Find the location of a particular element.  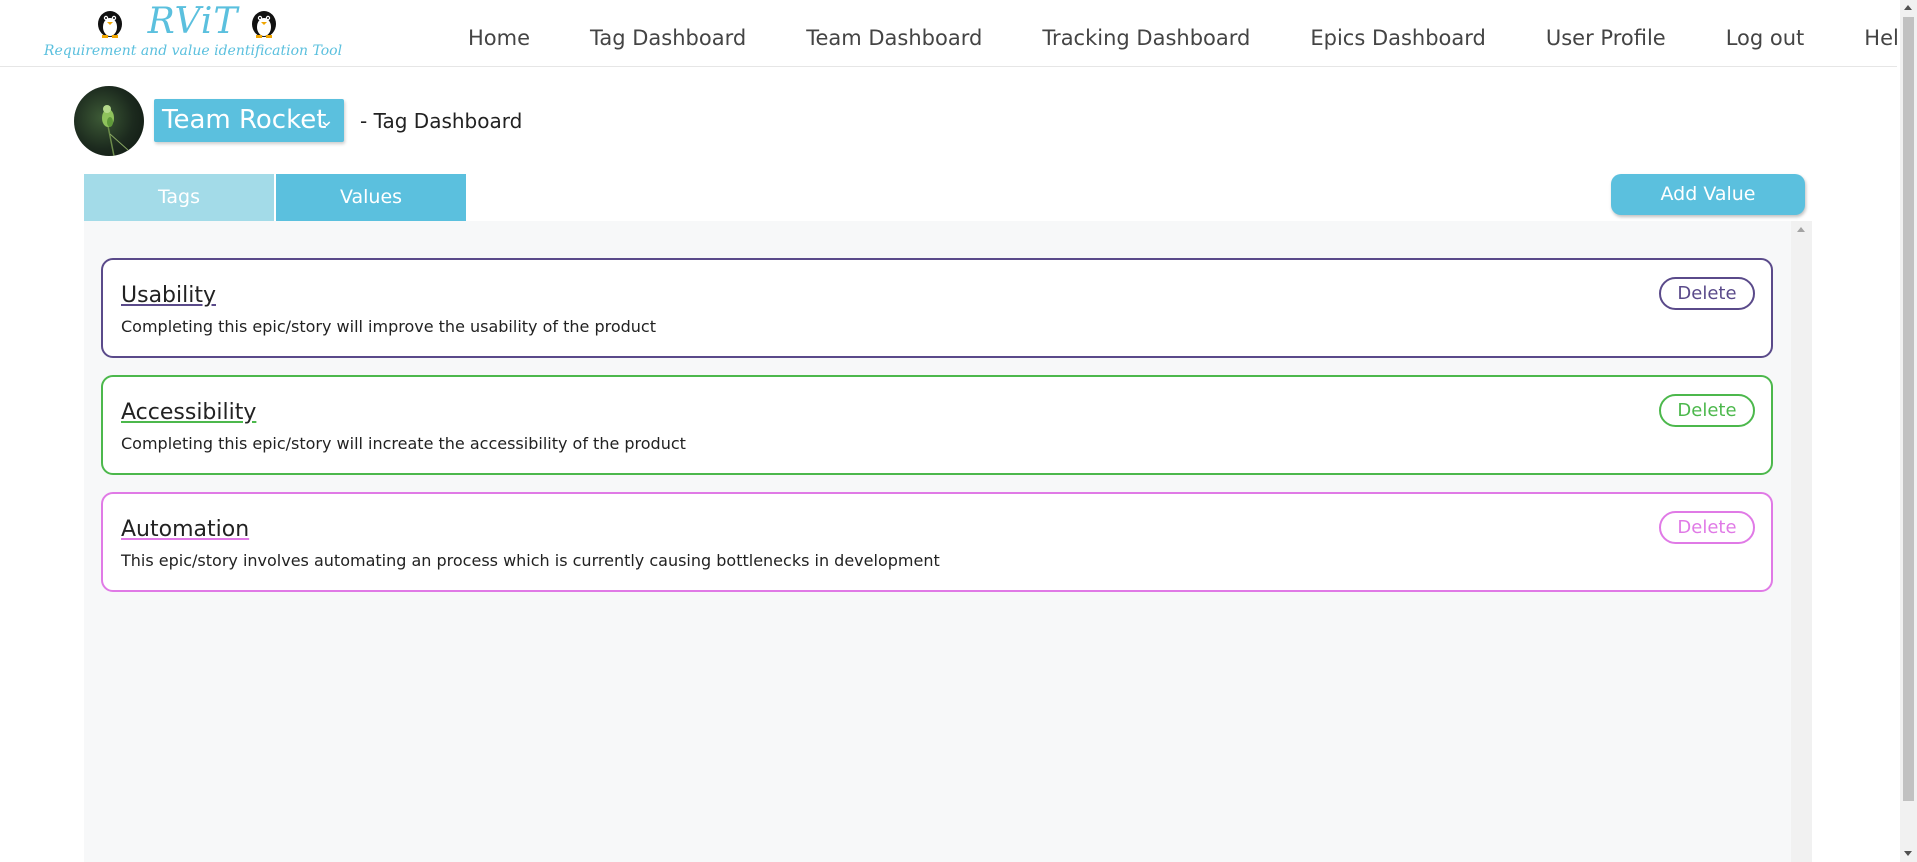

nav-home: Home is located at coordinates (499, 38).